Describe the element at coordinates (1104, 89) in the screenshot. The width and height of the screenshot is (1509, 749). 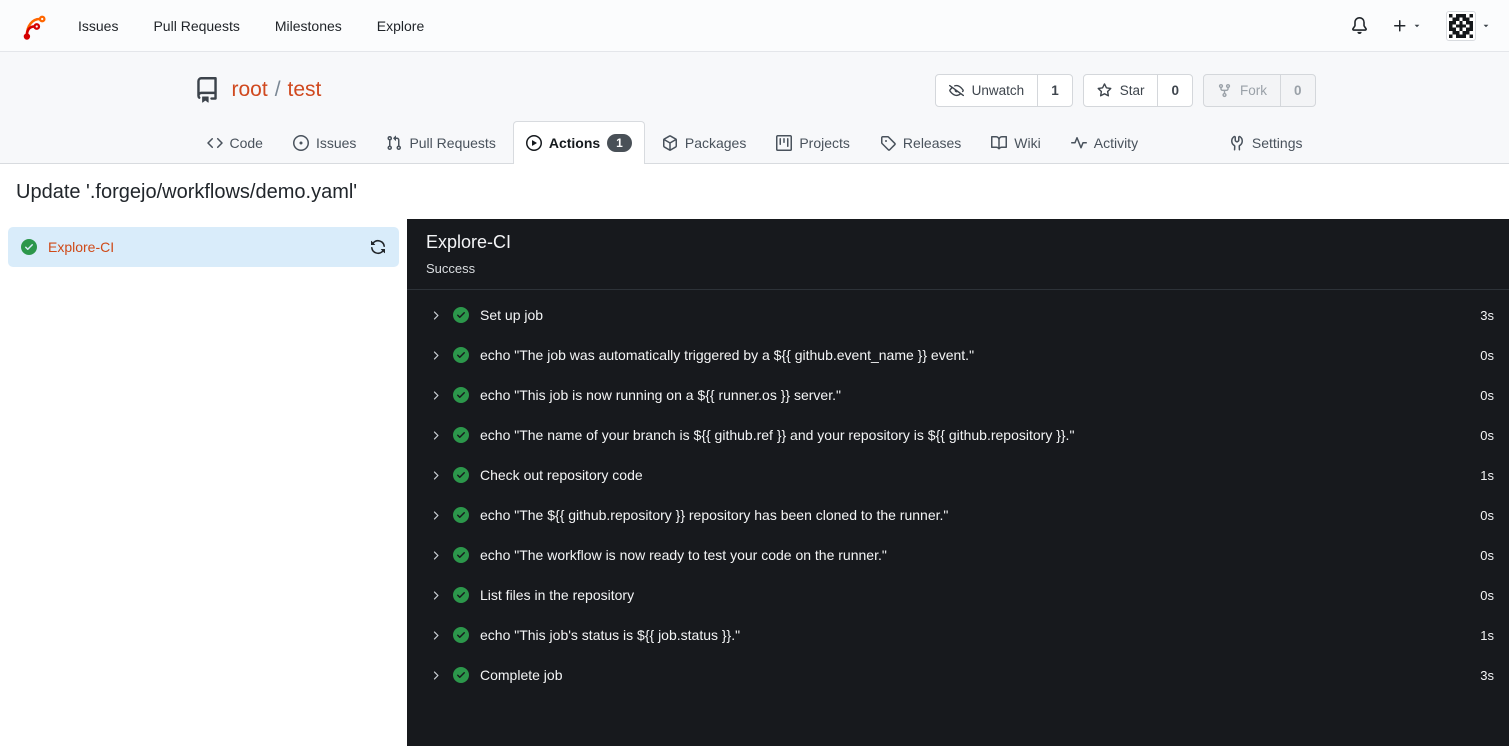
I see `star-icon` at that location.